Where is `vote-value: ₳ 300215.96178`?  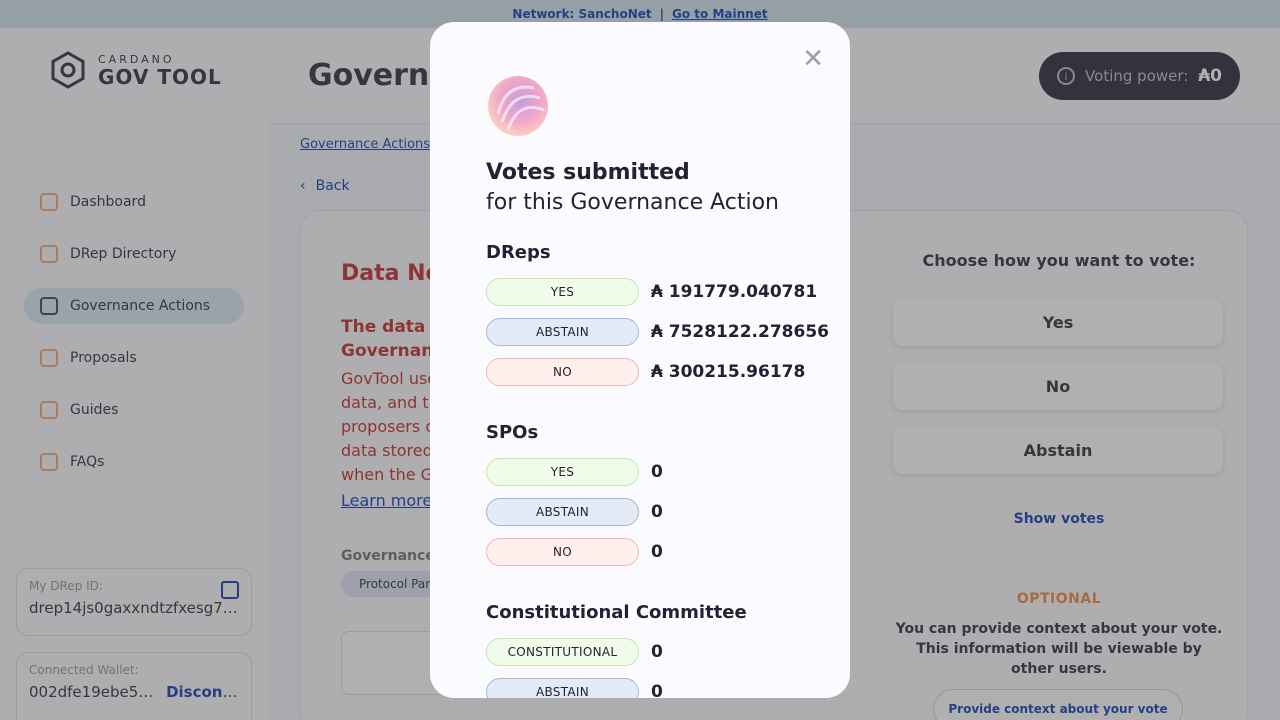
vote-value: ₳ 300215.96178 is located at coordinates (728, 372).